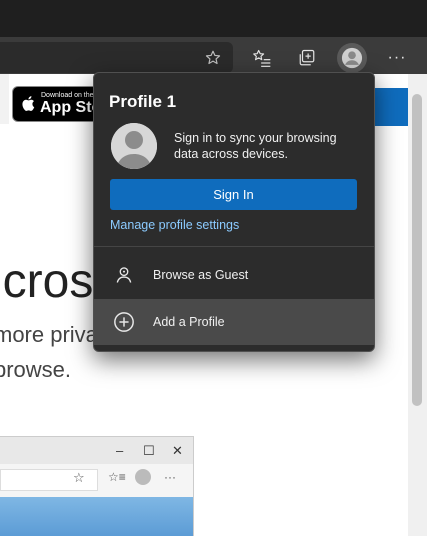  I want to click on preview-maximize-icon: ☐, so click(149, 450).